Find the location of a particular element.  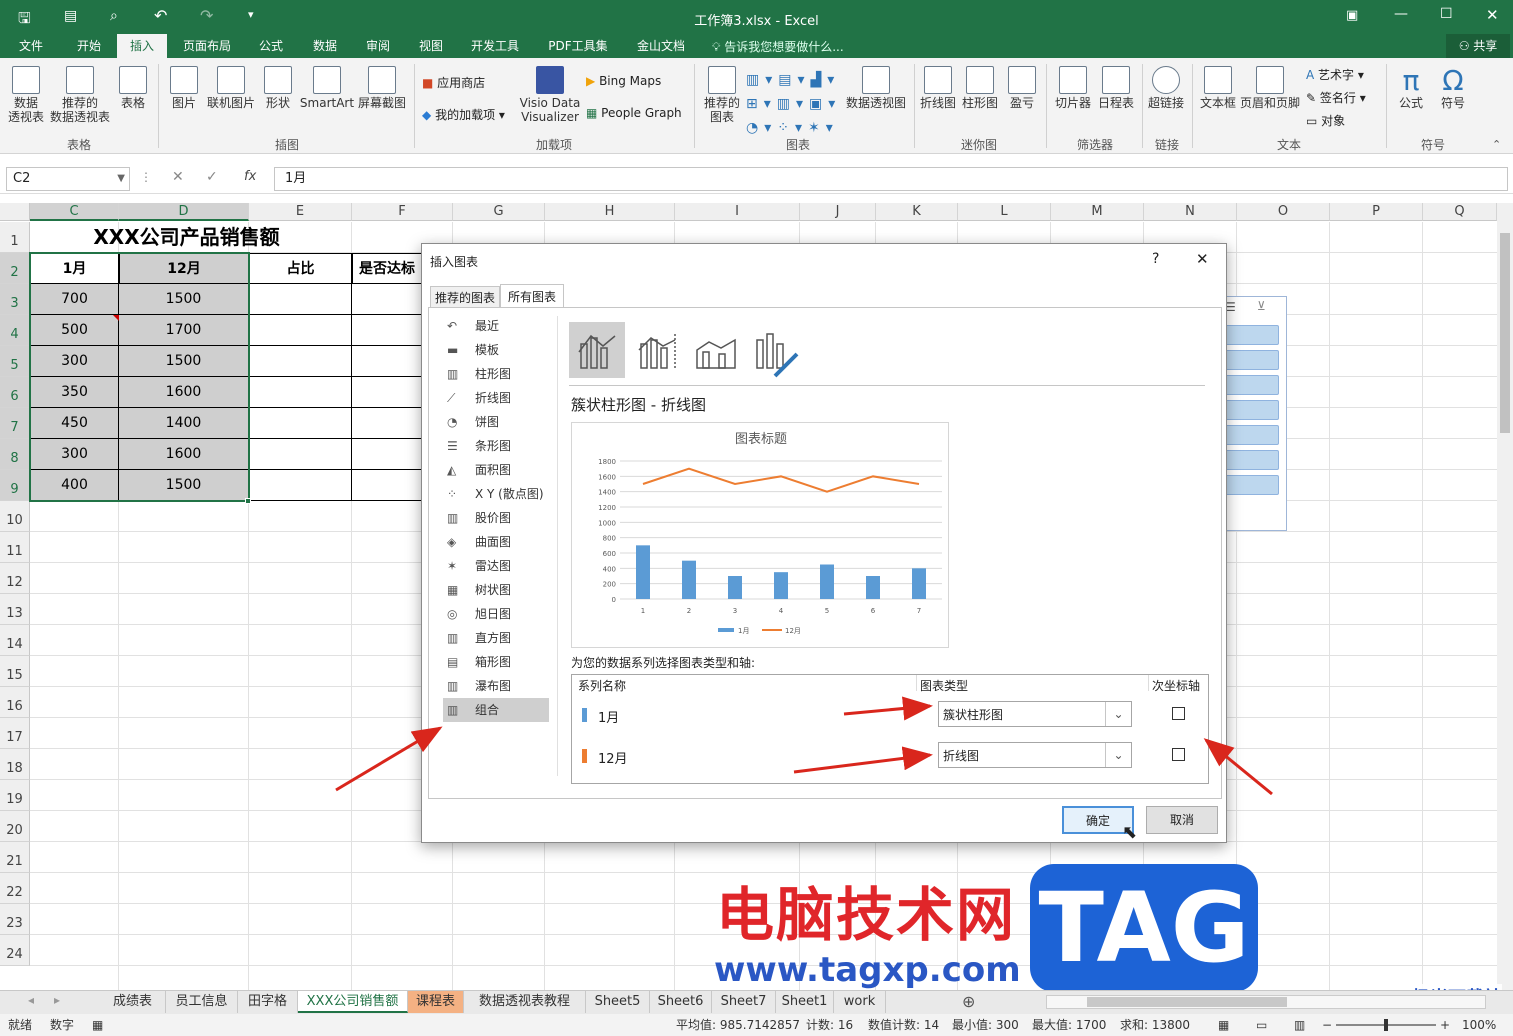

series-type-select-dec: 折线图 ⌄ is located at coordinates (1035, 755).